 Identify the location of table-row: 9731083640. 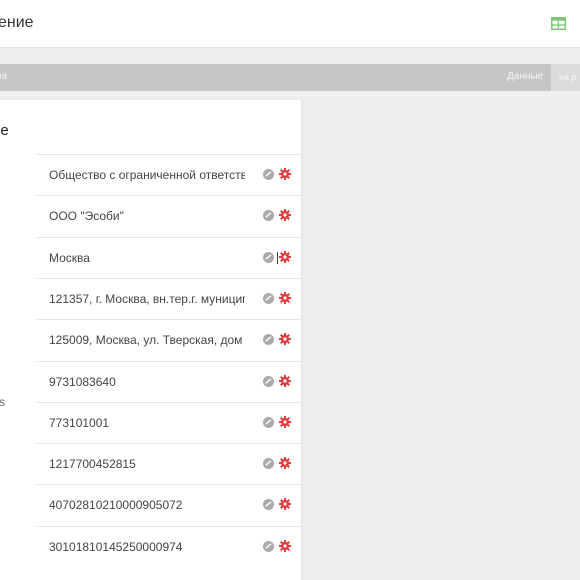
(168, 381).